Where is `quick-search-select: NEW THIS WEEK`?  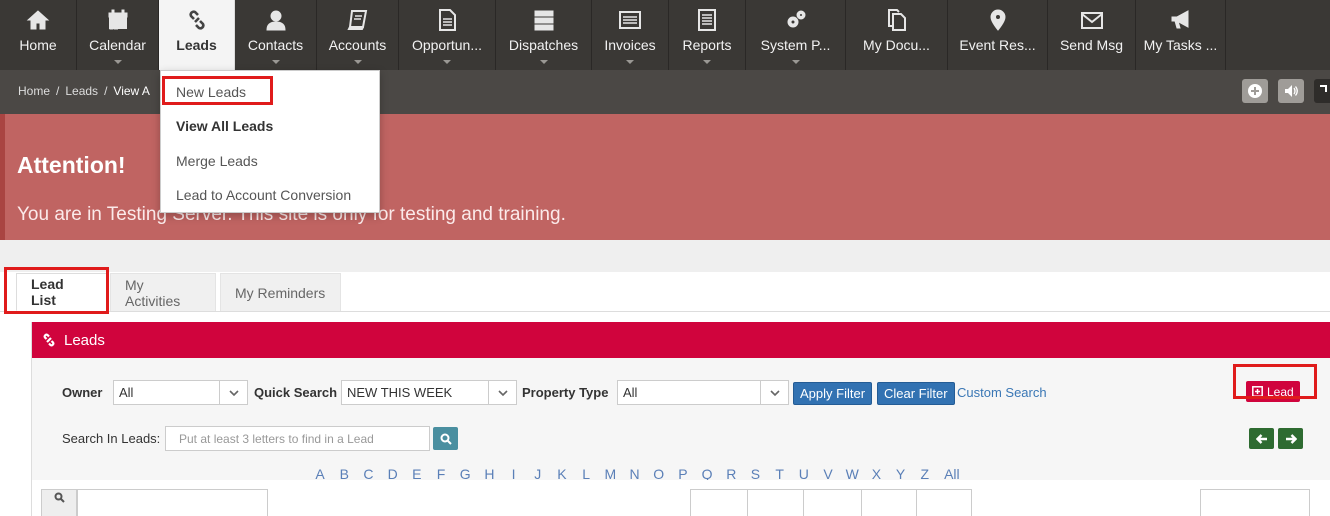
quick-search-select: NEW THIS WEEK is located at coordinates (429, 392).